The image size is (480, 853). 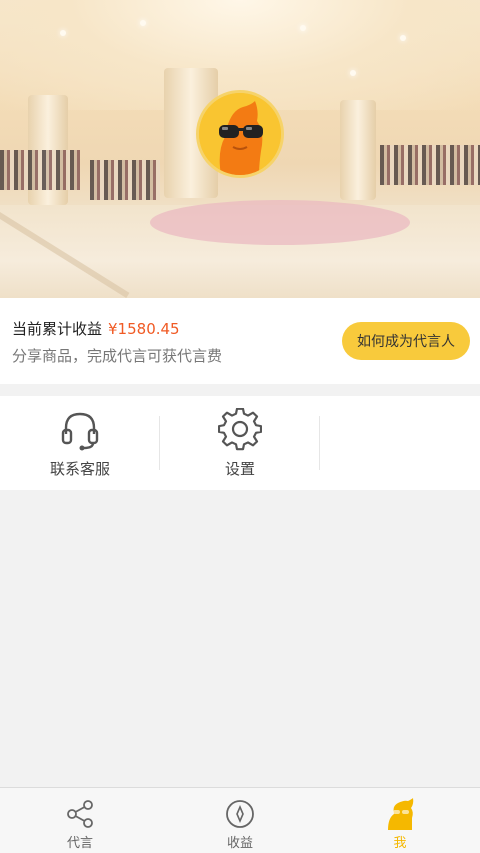 I want to click on tab-endorse: 代言, so click(x=80, y=820).